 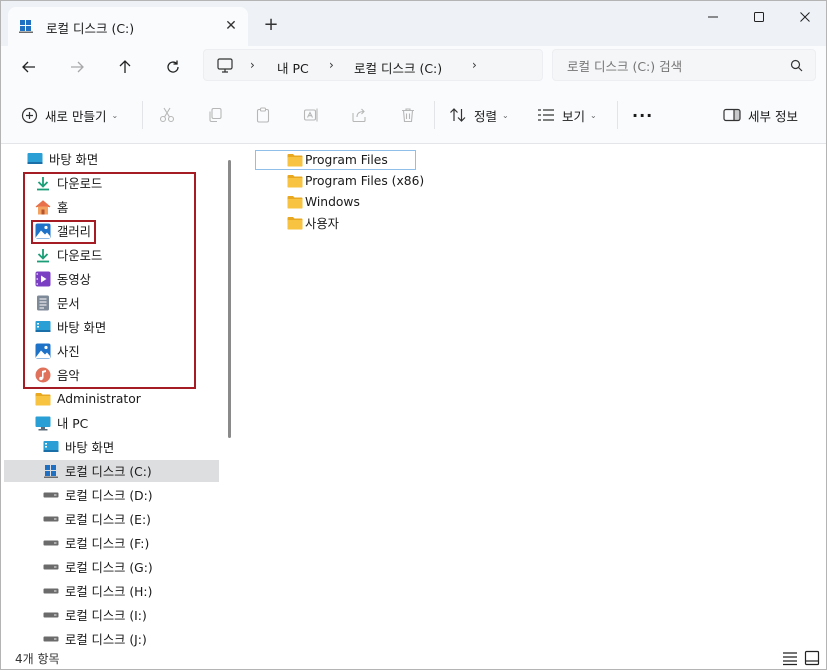 I want to click on folder-name: Program Files (x86), so click(x=365, y=181).